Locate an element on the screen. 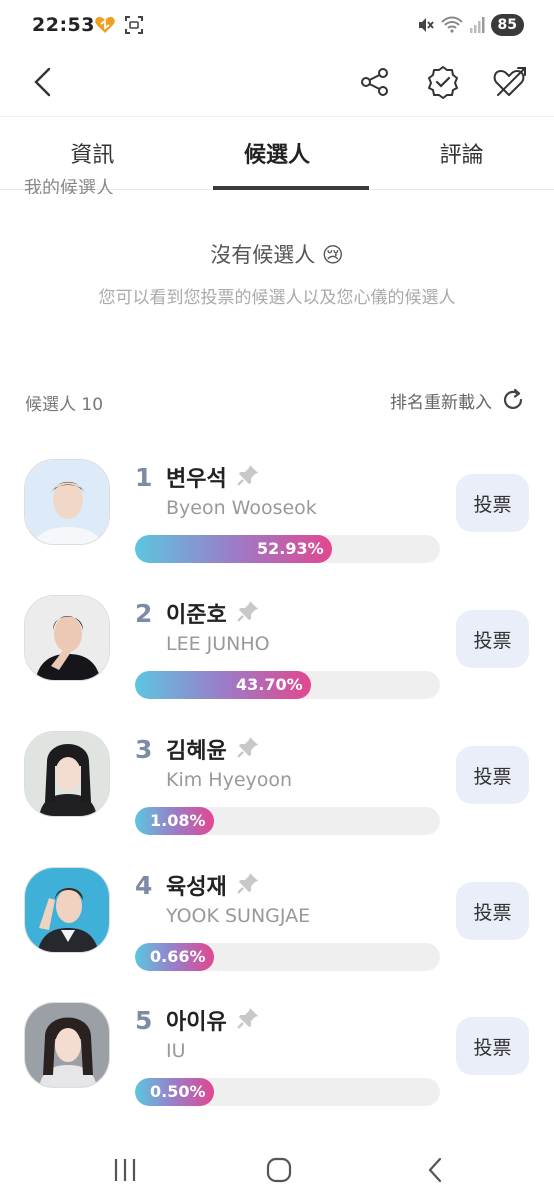  candidate-english-name: Byeon Wooseok is located at coordinates (241, 508).